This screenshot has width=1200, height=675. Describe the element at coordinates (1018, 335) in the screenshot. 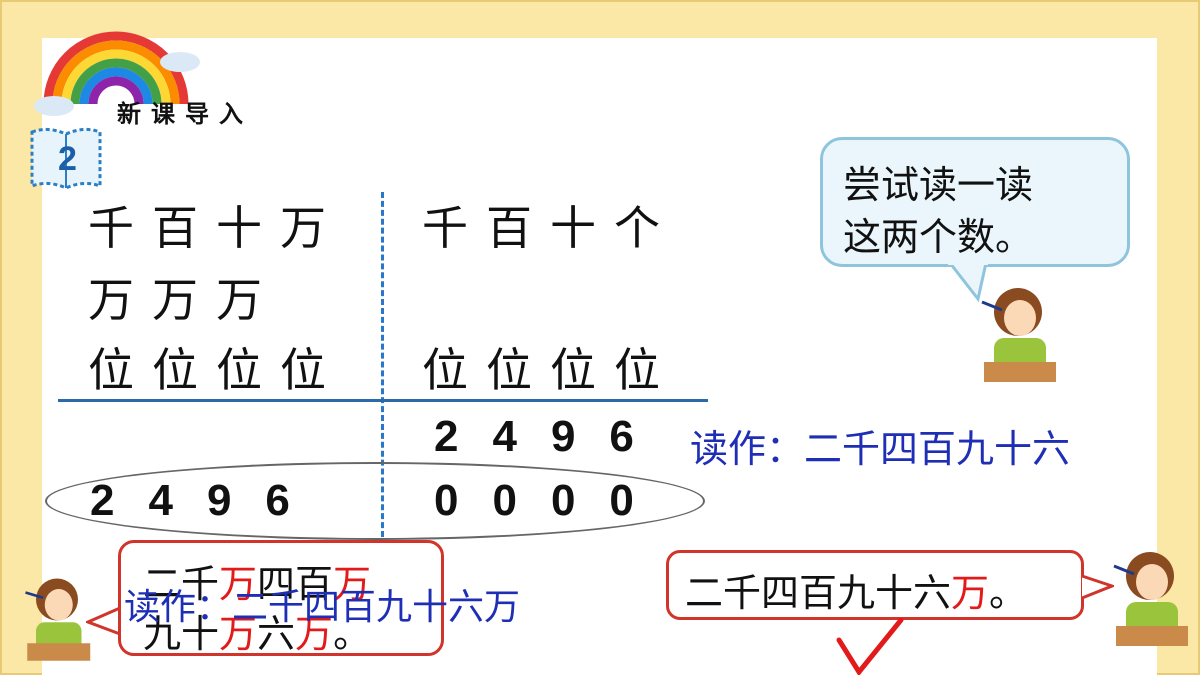

I see `girl-thinking-illustration` at that location.